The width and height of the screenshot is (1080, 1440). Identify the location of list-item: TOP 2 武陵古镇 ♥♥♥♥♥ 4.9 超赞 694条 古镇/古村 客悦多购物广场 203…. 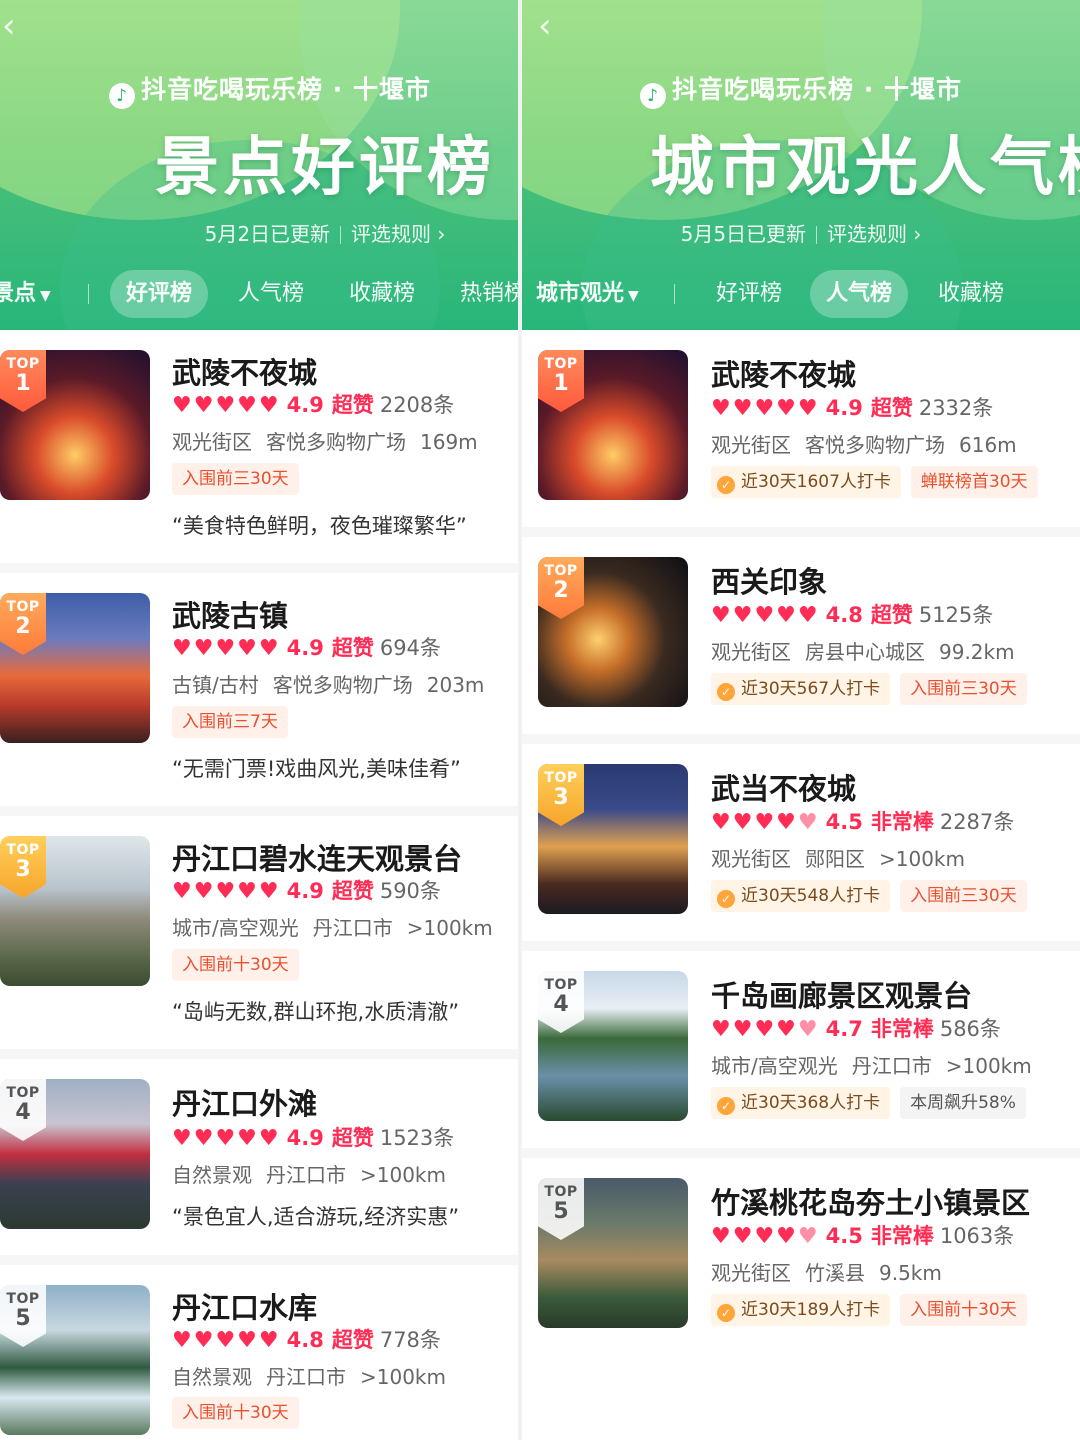
(270, 694).